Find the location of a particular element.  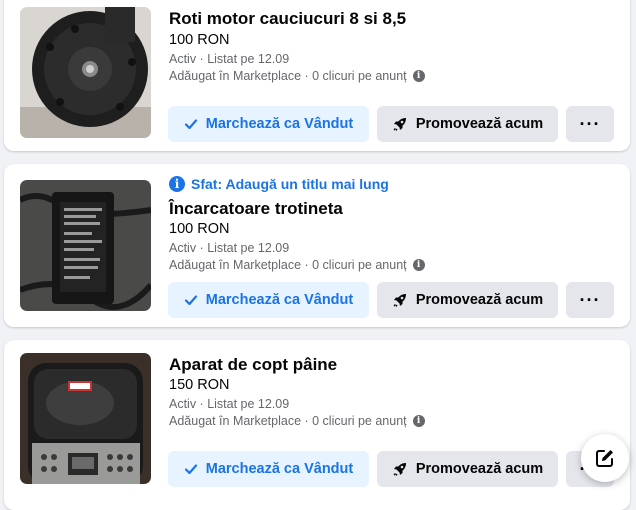

listing-title: Încarcatoare trotineta is located at coordinates (256, 209).